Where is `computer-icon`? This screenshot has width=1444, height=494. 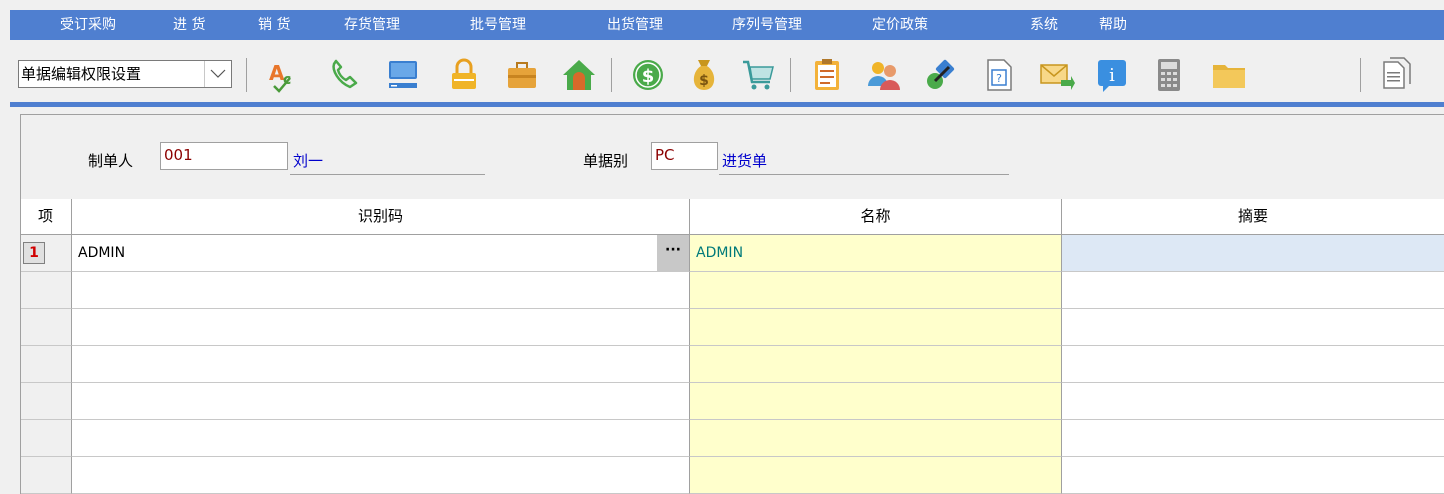
computer-icon is located at coordinates (403, 75).